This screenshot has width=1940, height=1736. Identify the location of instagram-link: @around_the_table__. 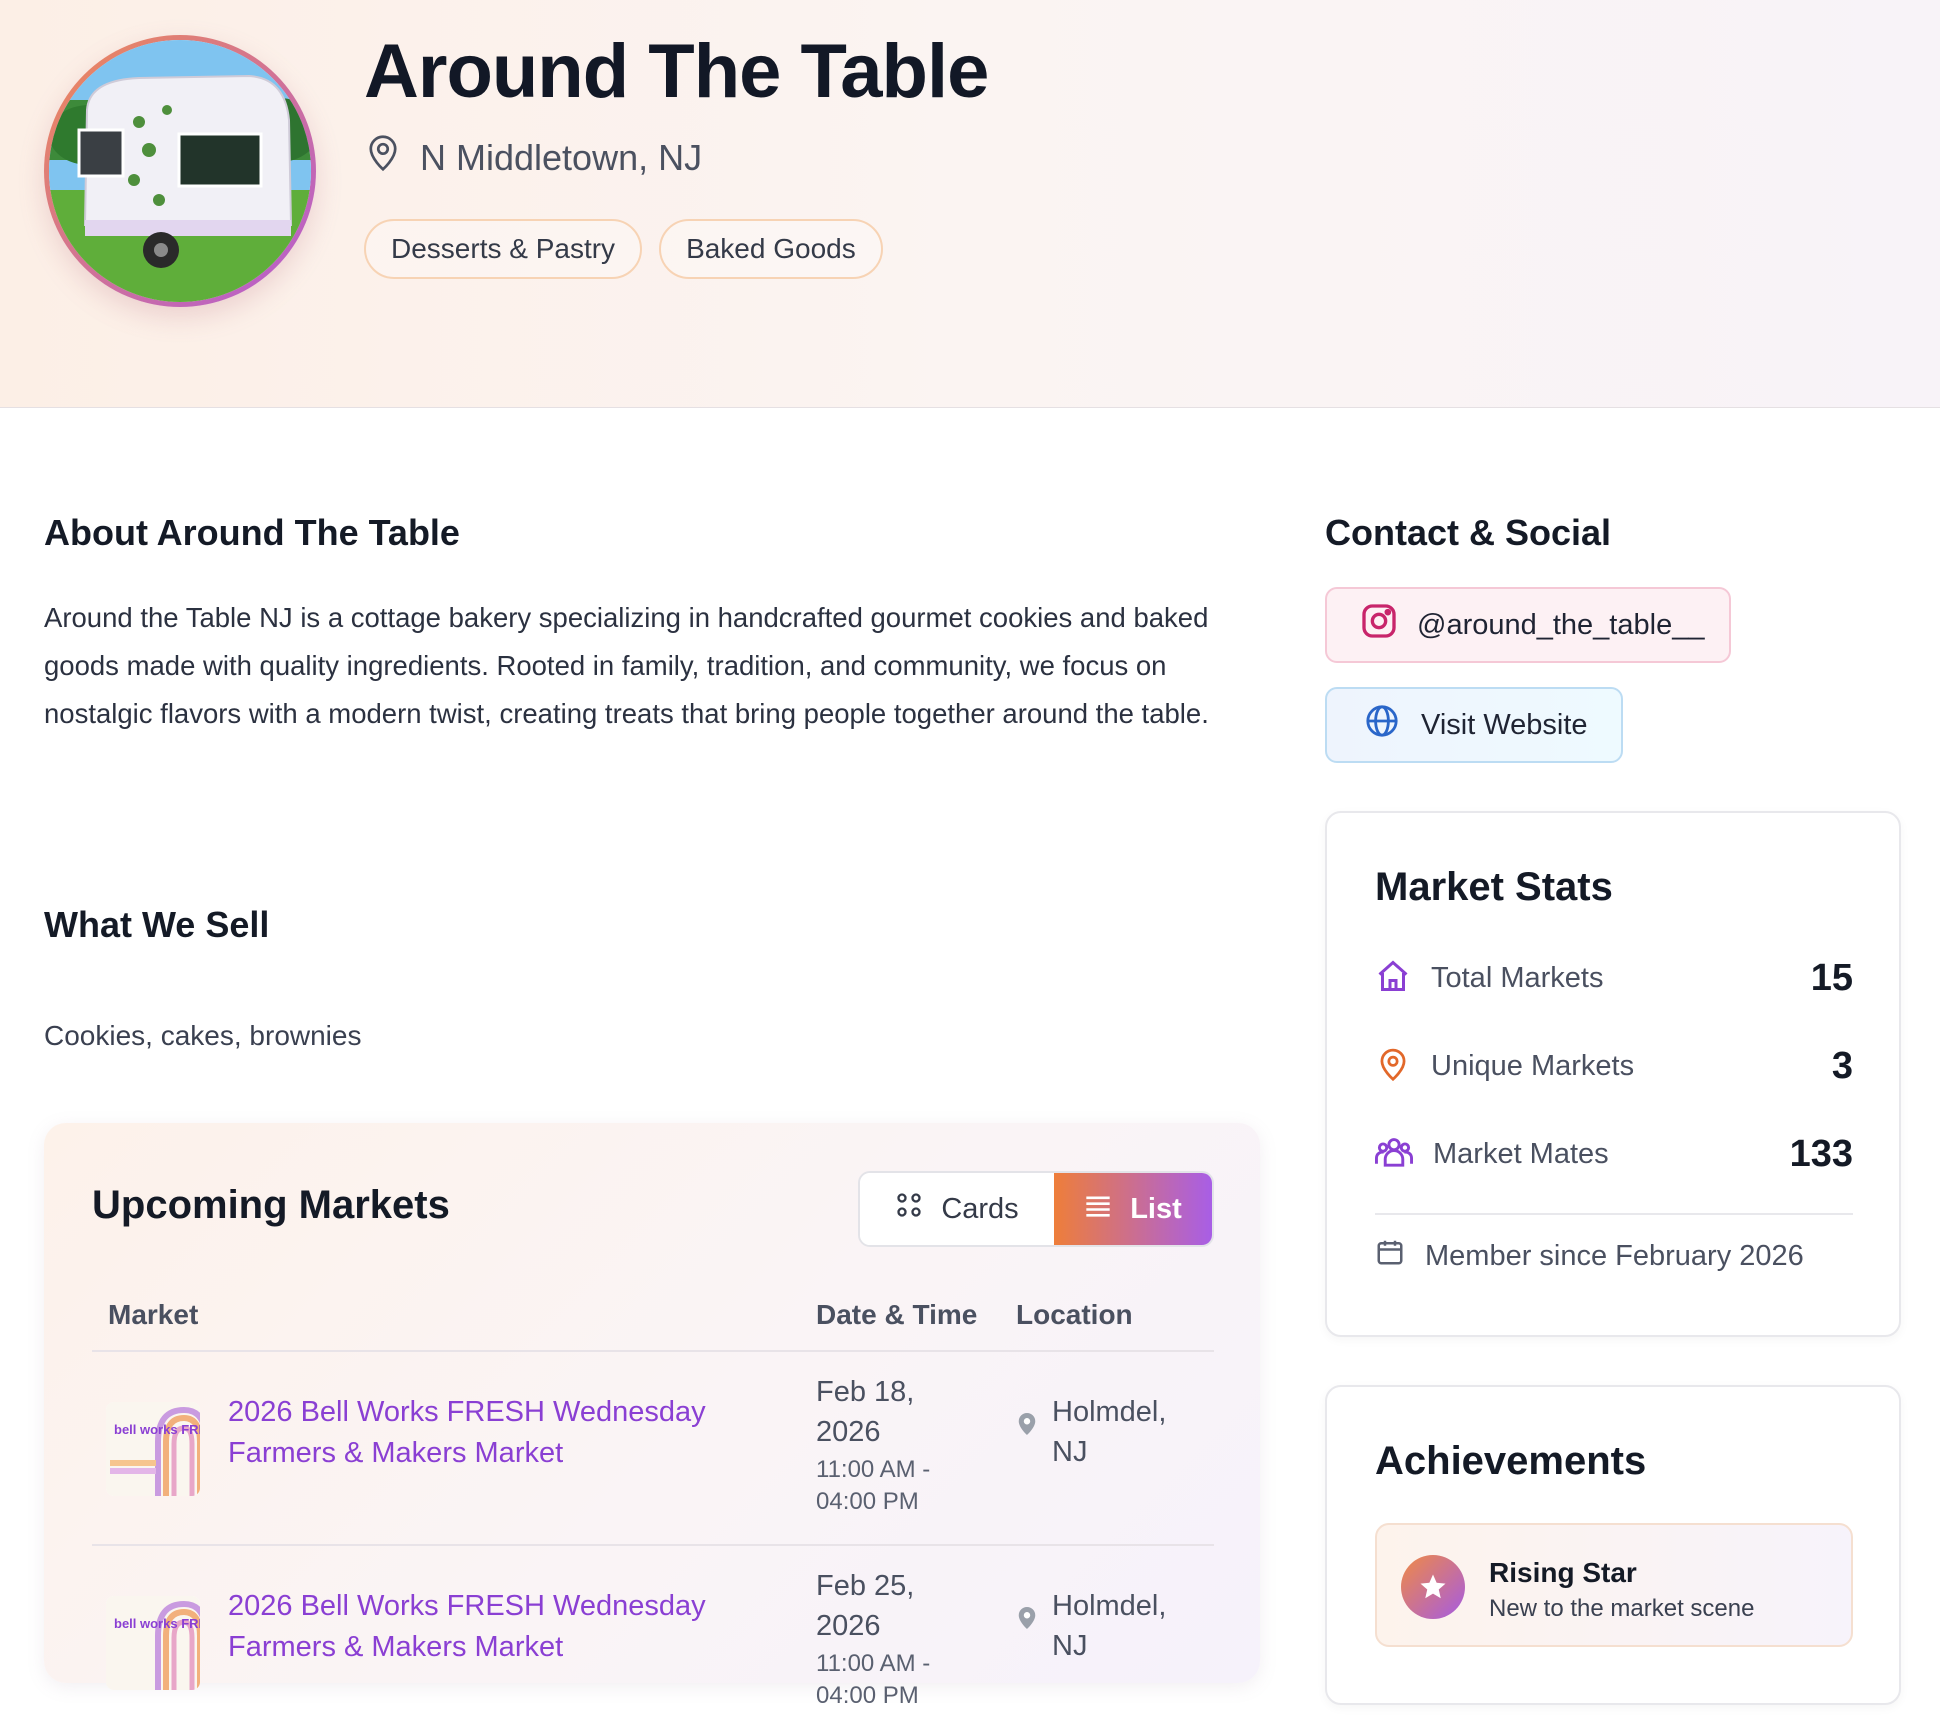
(1528, 625).